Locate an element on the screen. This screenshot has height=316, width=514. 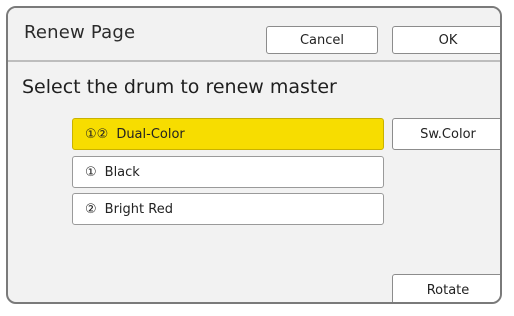
instruction-text: Select the drum to renew master is located at coordinates (179, 87).